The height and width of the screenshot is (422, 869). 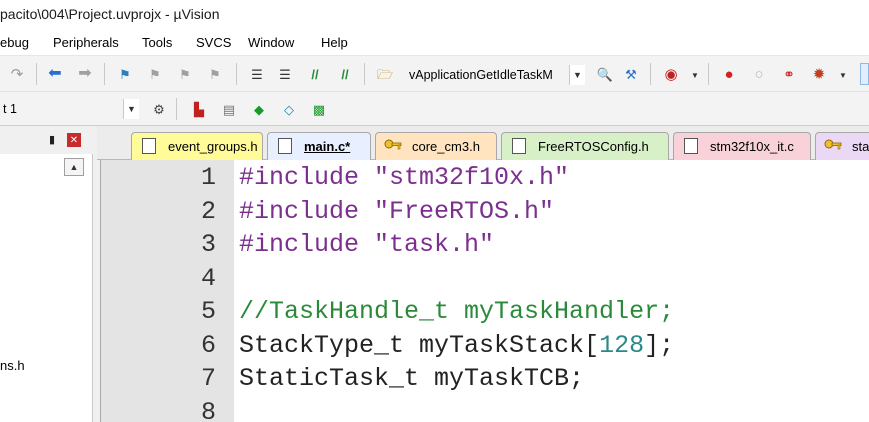 I want to click on close-icon: ✕, so click(x=74, y=140).